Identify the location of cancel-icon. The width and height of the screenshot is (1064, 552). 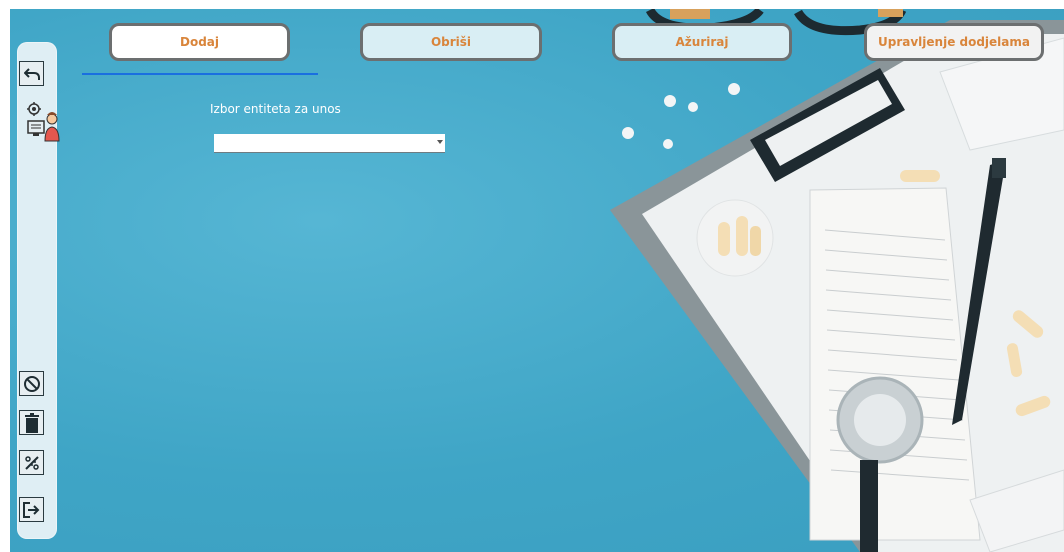
(31, 383).